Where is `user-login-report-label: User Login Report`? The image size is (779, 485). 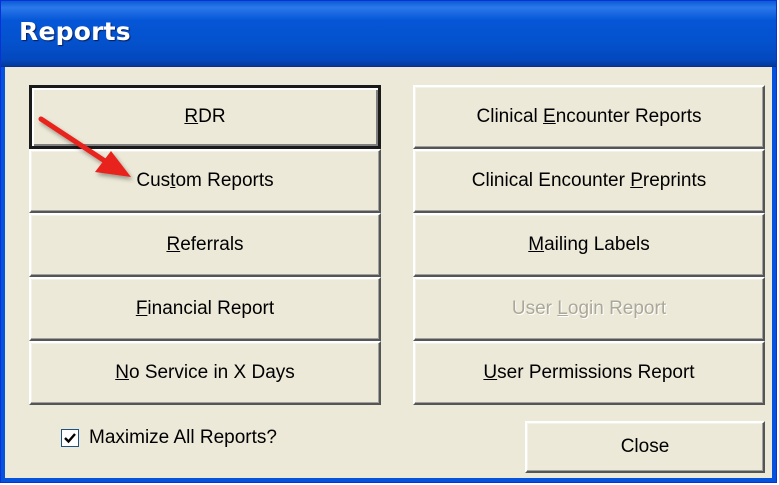 user-login-report-label: User Login Report is located at coordinates (589, 308).